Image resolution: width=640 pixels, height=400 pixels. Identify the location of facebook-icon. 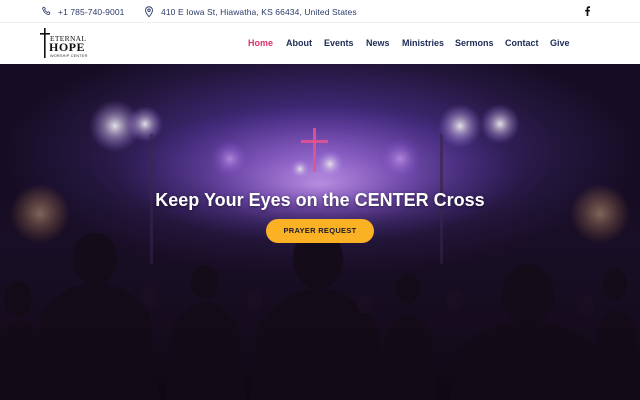
(587, 12).